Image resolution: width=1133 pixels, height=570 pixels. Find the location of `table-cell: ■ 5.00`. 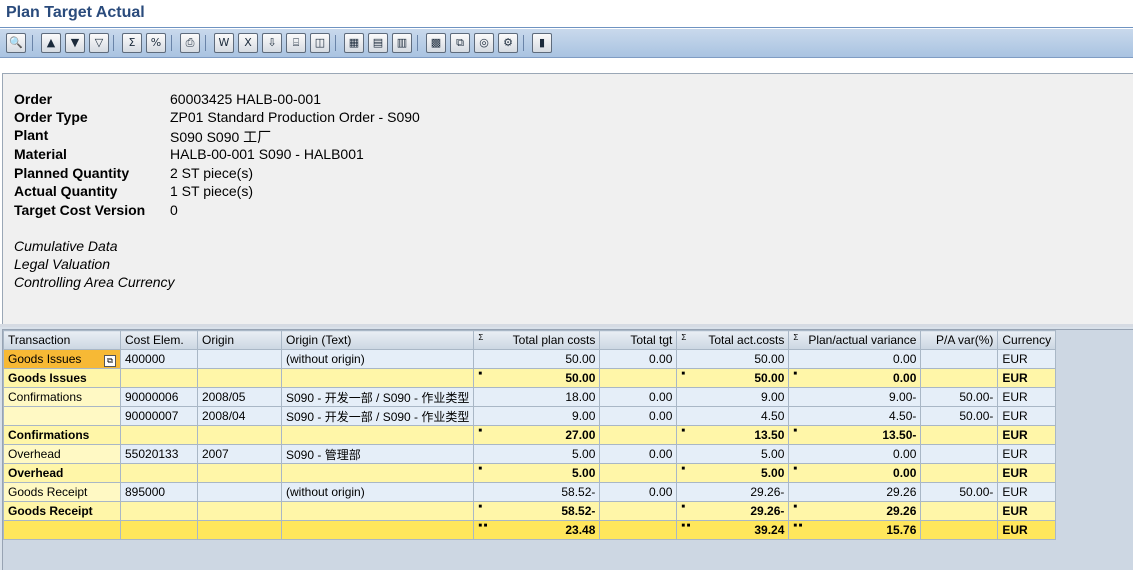

table-cell: ■ 5.00 is located at coordinates (733, 473).